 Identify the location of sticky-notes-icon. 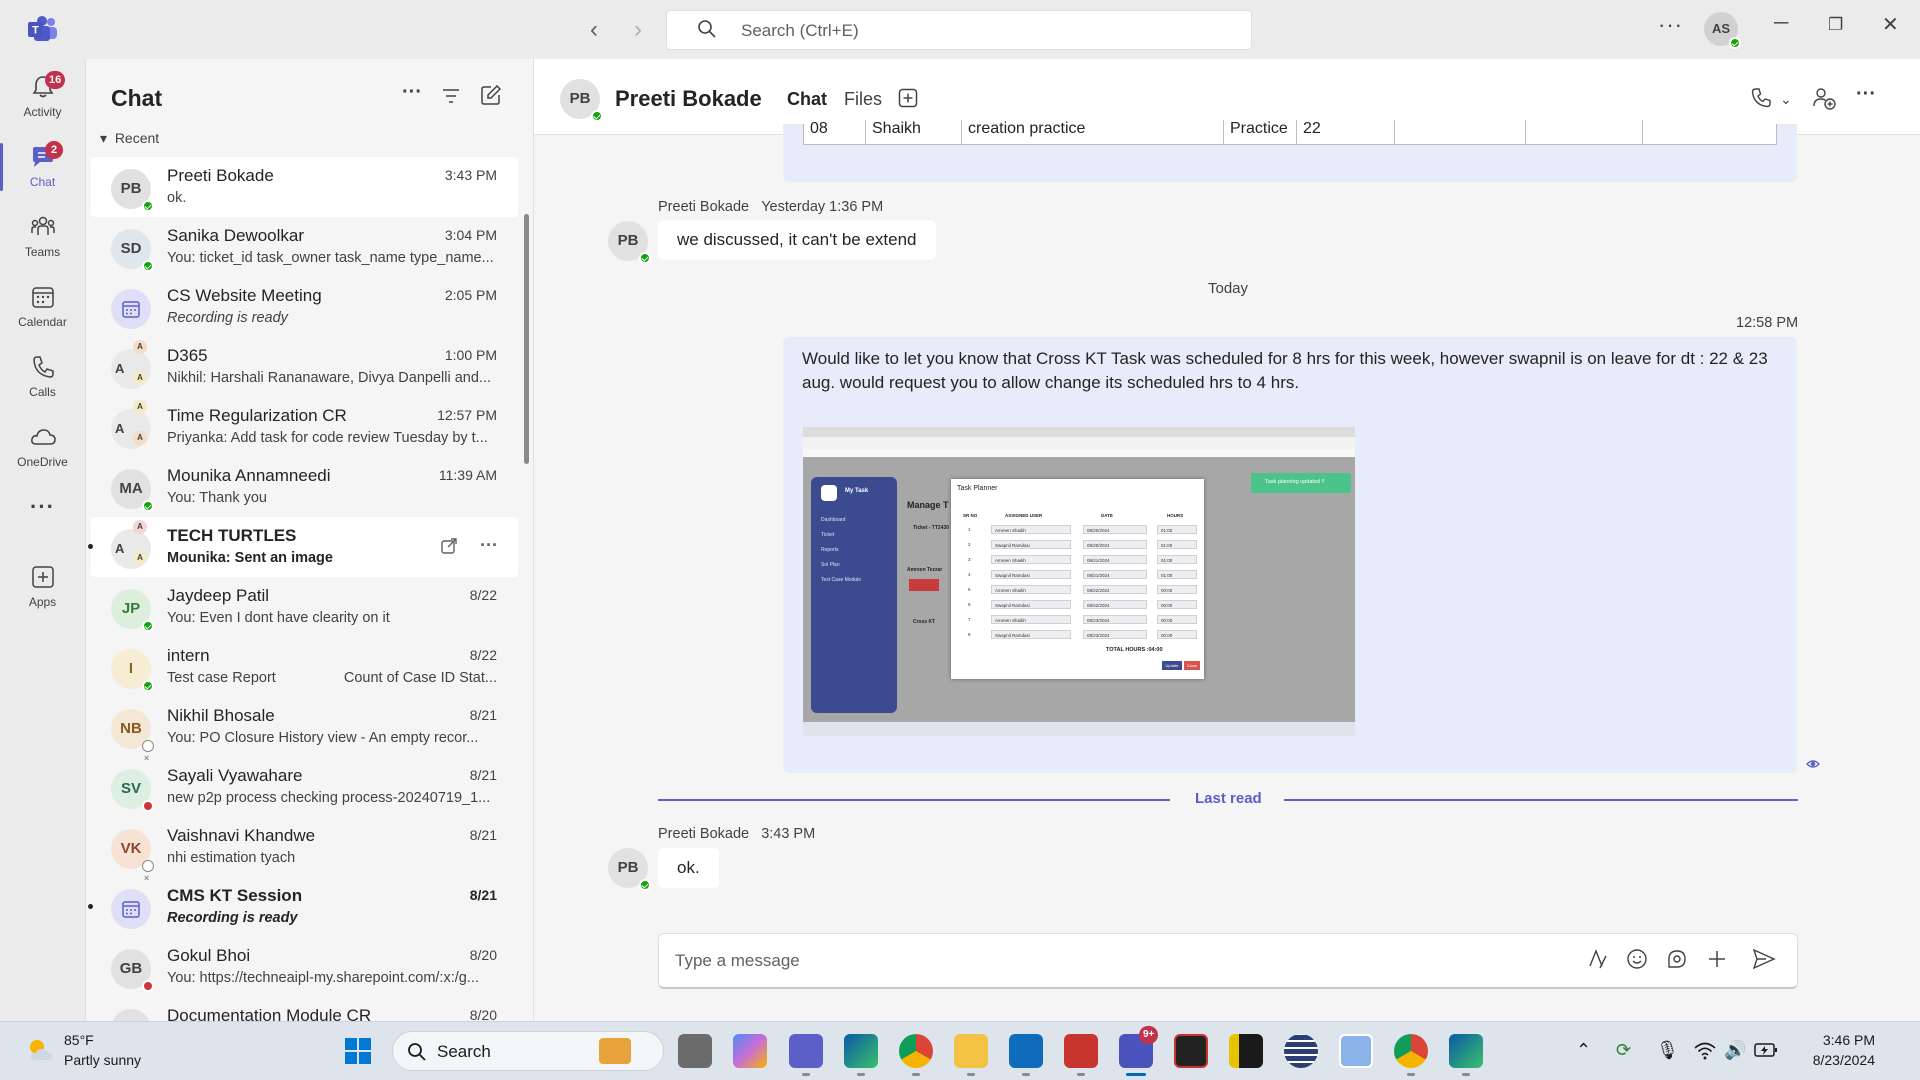
(1246, 1051).